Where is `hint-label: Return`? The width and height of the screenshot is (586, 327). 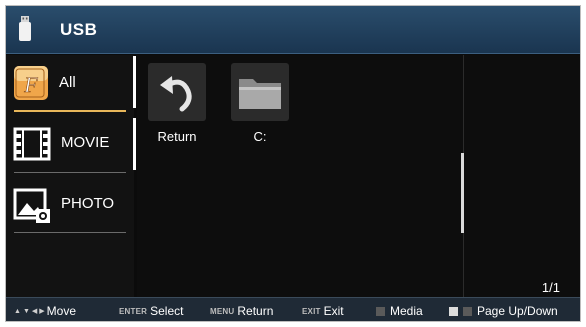
hint-label: Return is located at coordinates (255, 311).